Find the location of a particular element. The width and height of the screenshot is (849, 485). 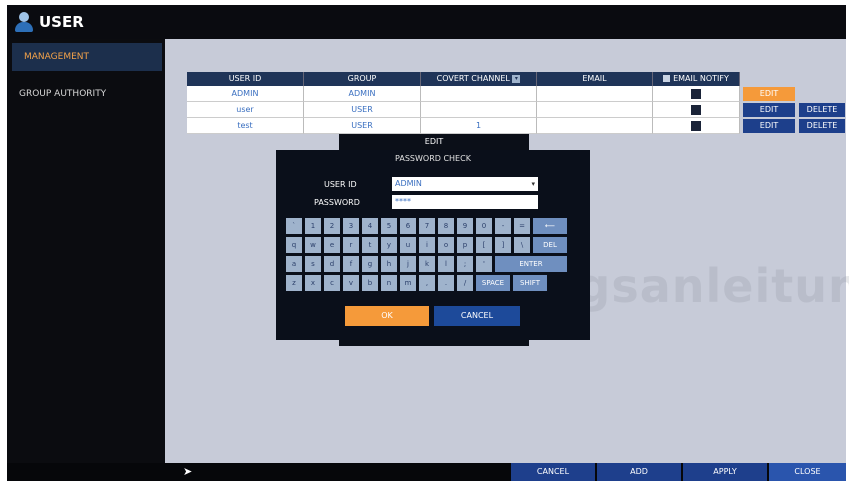

edit-button-row3: EDIT is located at coordinates (769, 126).